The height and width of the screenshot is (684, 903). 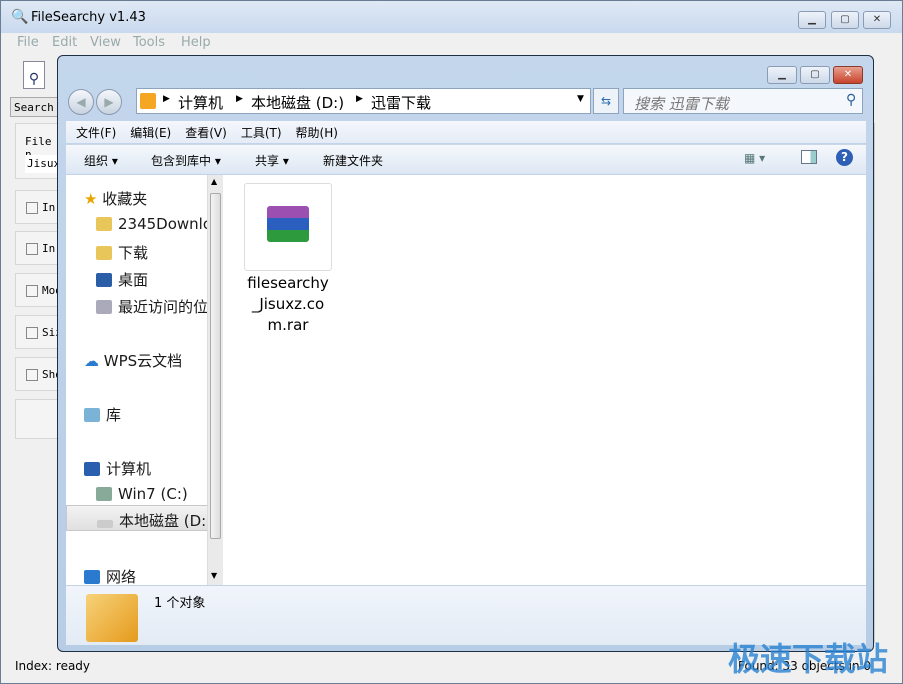 I want to click on nav-item: 下载, so click(x=122, y=252).